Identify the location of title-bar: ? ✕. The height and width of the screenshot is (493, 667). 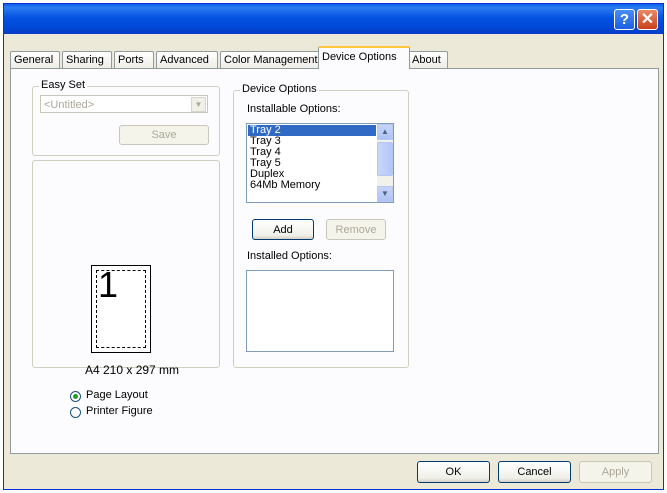
(333, 19).